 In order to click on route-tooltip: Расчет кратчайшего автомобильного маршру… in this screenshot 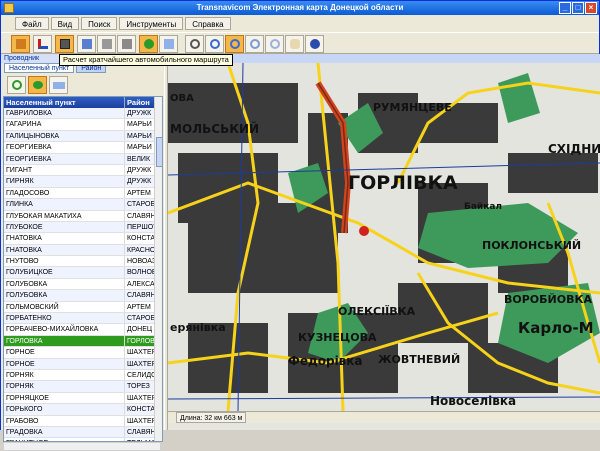, I will do `click(146, 60)`.